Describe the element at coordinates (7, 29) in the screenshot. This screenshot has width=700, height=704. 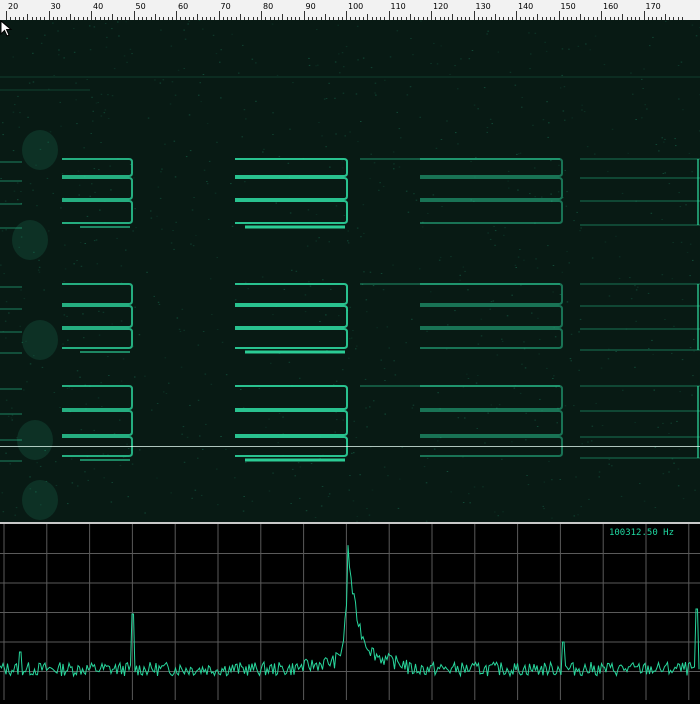
I see `mouse-pointer-icon` at that location.